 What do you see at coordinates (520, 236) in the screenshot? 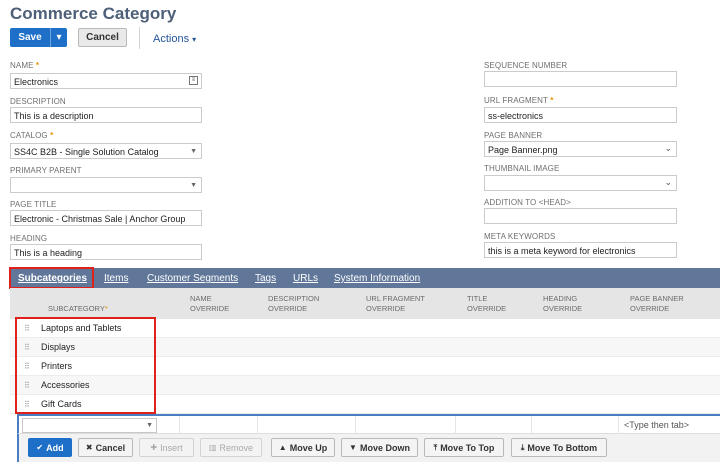
I see `meta-keywords-label: META KEYWORDS` at bounding box center [520, 236].